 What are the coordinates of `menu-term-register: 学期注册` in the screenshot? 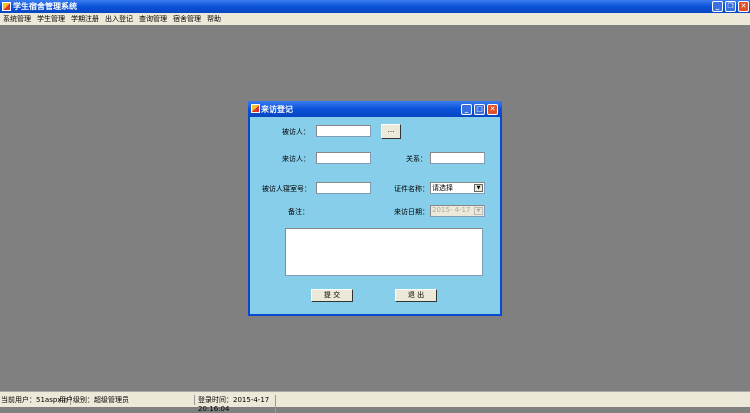 It's located at (85, 19).